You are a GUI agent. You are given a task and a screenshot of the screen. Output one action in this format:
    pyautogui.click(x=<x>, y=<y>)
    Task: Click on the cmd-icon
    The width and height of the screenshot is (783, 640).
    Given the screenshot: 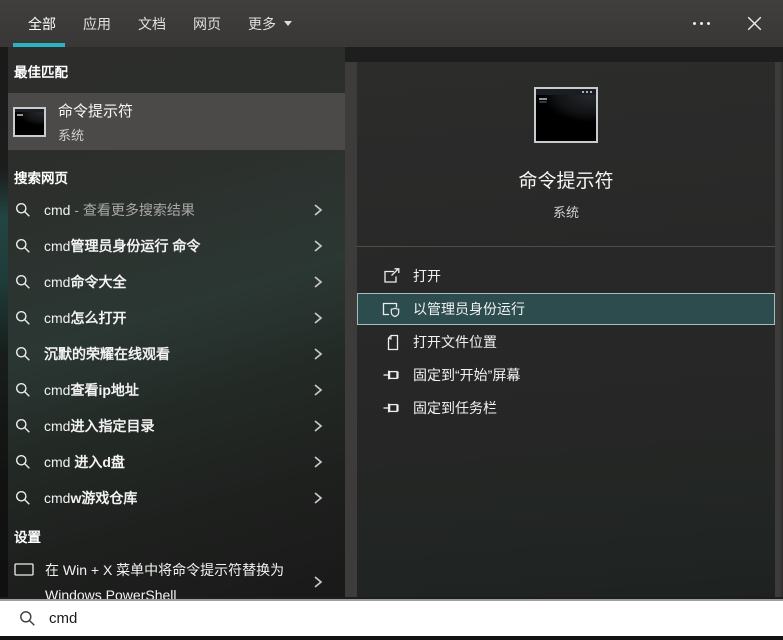 What is the action you would take?
    pyautogui.click(x=29, y=121)
    